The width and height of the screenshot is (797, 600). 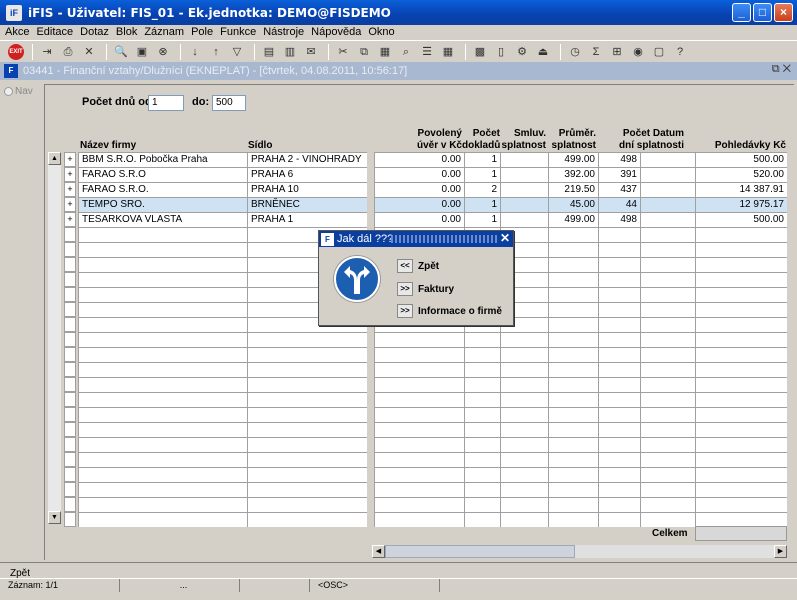 What do you see at coordinates (307, 204) in the screenshot?
I see `cell-seat: BRNĚNEC` at bounding box center [307, 204].